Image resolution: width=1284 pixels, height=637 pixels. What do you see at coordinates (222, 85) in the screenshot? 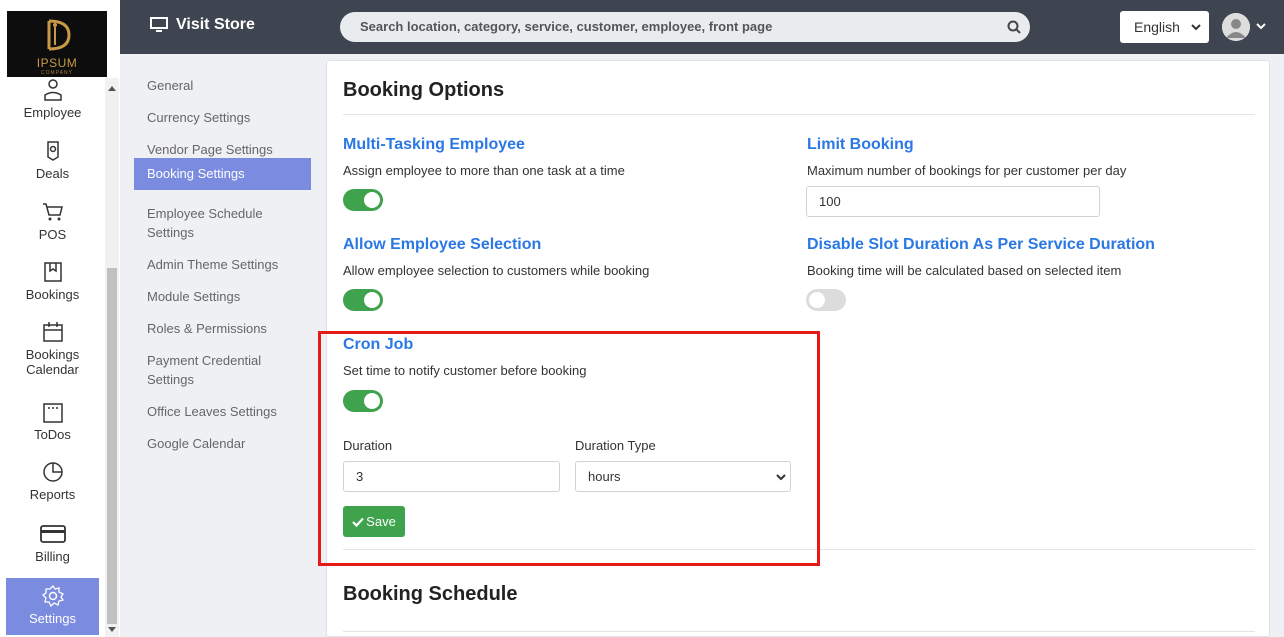
I see `submenu-item-general: General` at bounding box center [222, 85].